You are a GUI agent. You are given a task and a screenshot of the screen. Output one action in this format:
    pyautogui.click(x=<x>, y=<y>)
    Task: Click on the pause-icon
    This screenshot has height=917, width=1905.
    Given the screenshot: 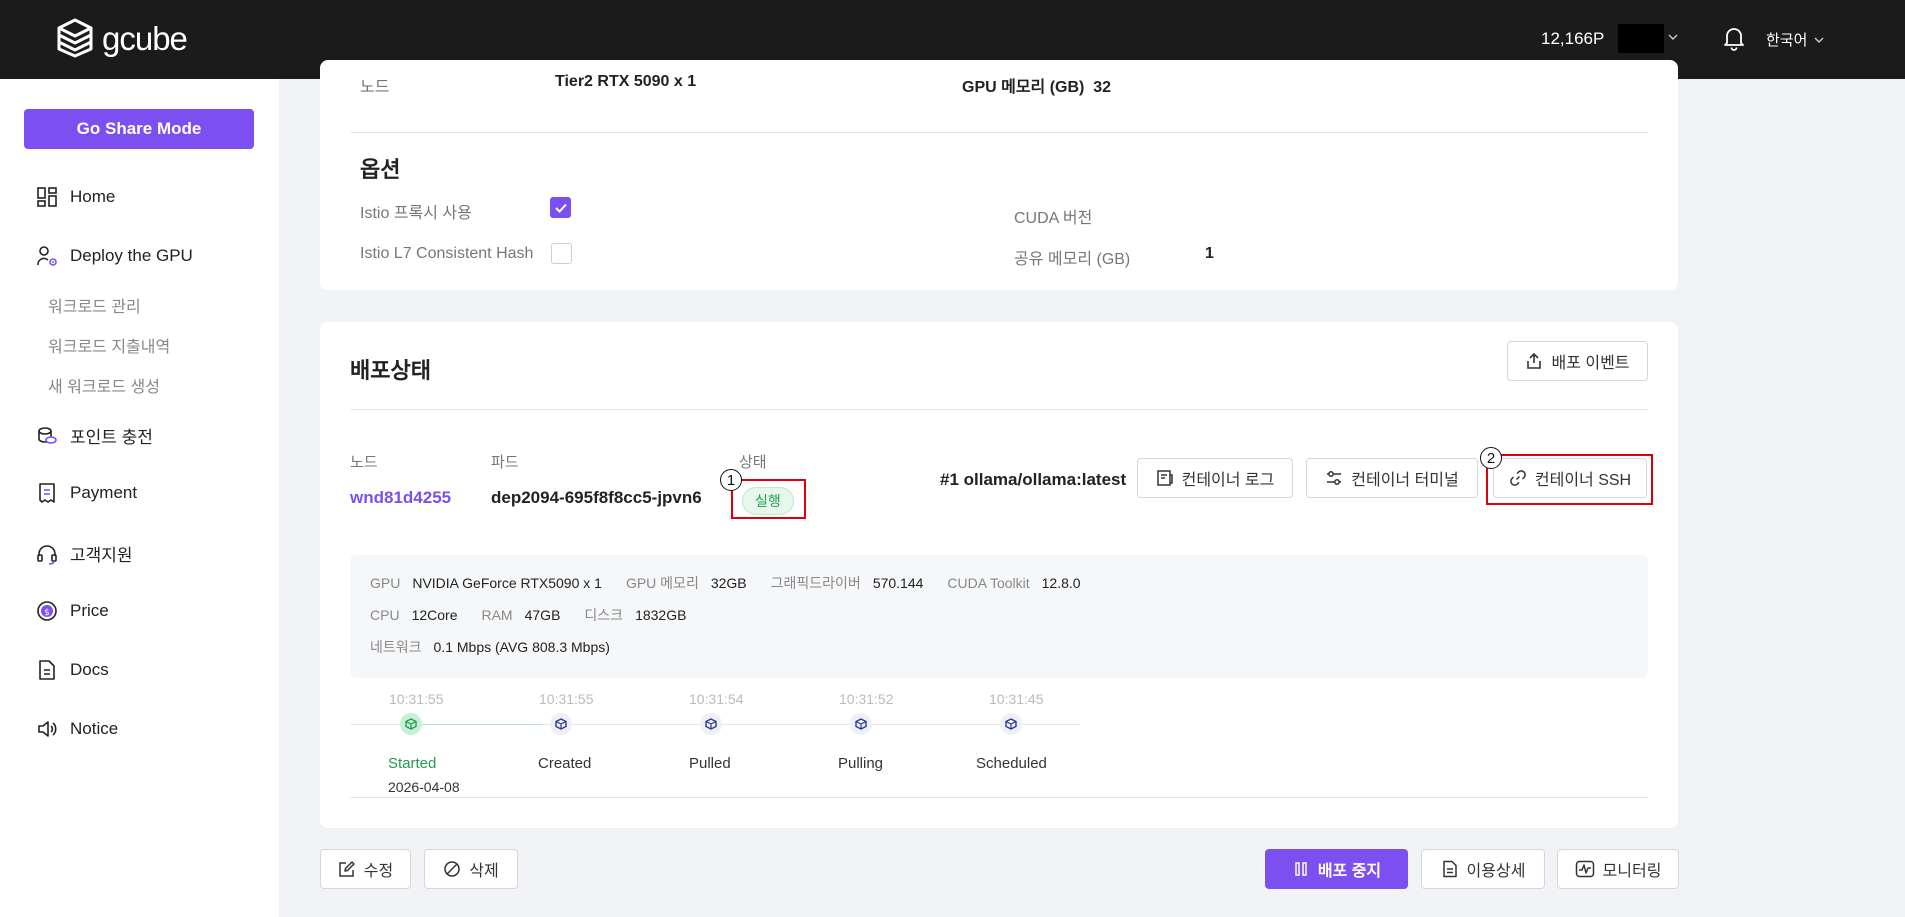 What is the action you would take?
    pyautogui.click(x=1301, y=869)
    